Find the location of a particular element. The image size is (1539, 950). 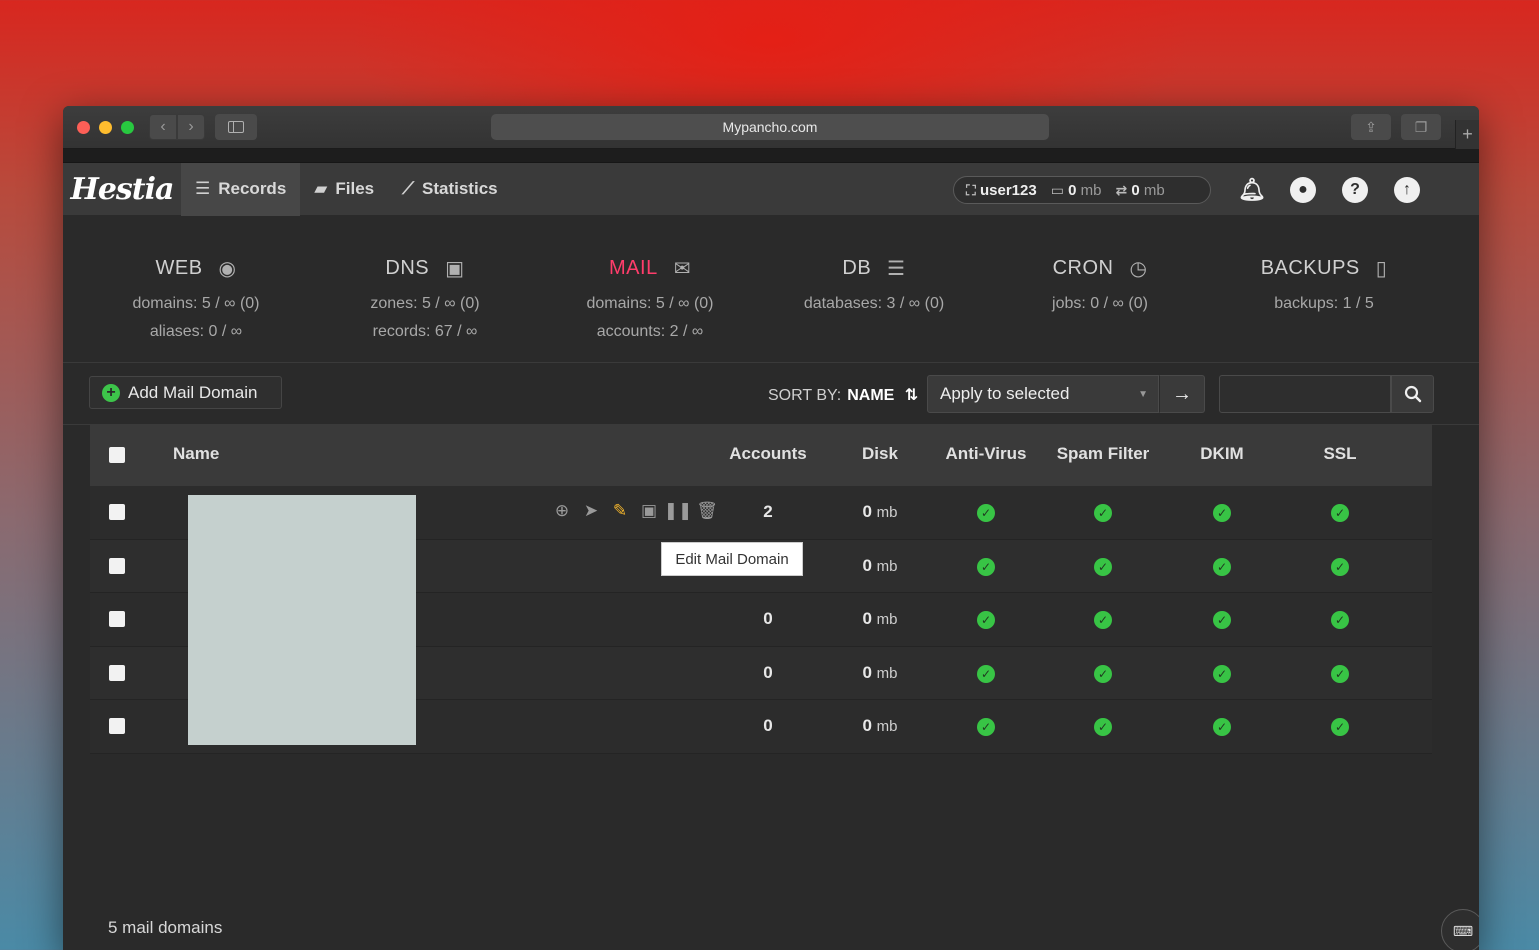

stat-dns: DNS ▣ zones: 5 / ∞ (0) records: 67 / ∞ is located at coordinates (425, 298).